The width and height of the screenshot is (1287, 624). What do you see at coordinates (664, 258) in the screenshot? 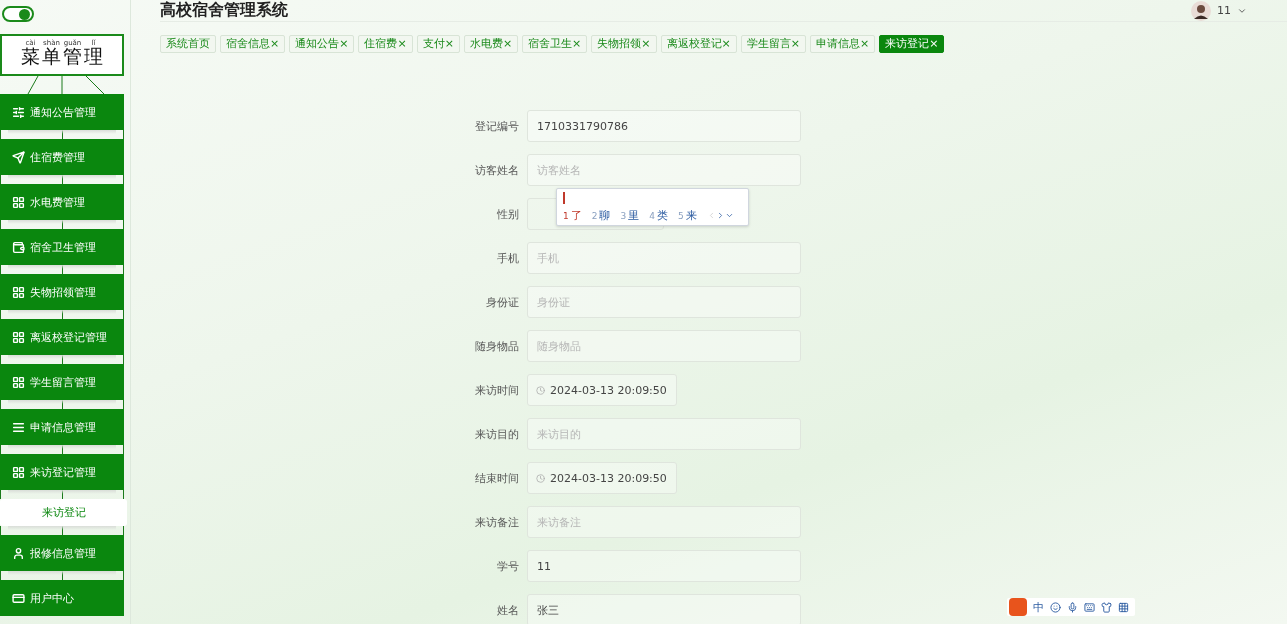
I see `input-field: 手机` at bounding box center [664, 258].